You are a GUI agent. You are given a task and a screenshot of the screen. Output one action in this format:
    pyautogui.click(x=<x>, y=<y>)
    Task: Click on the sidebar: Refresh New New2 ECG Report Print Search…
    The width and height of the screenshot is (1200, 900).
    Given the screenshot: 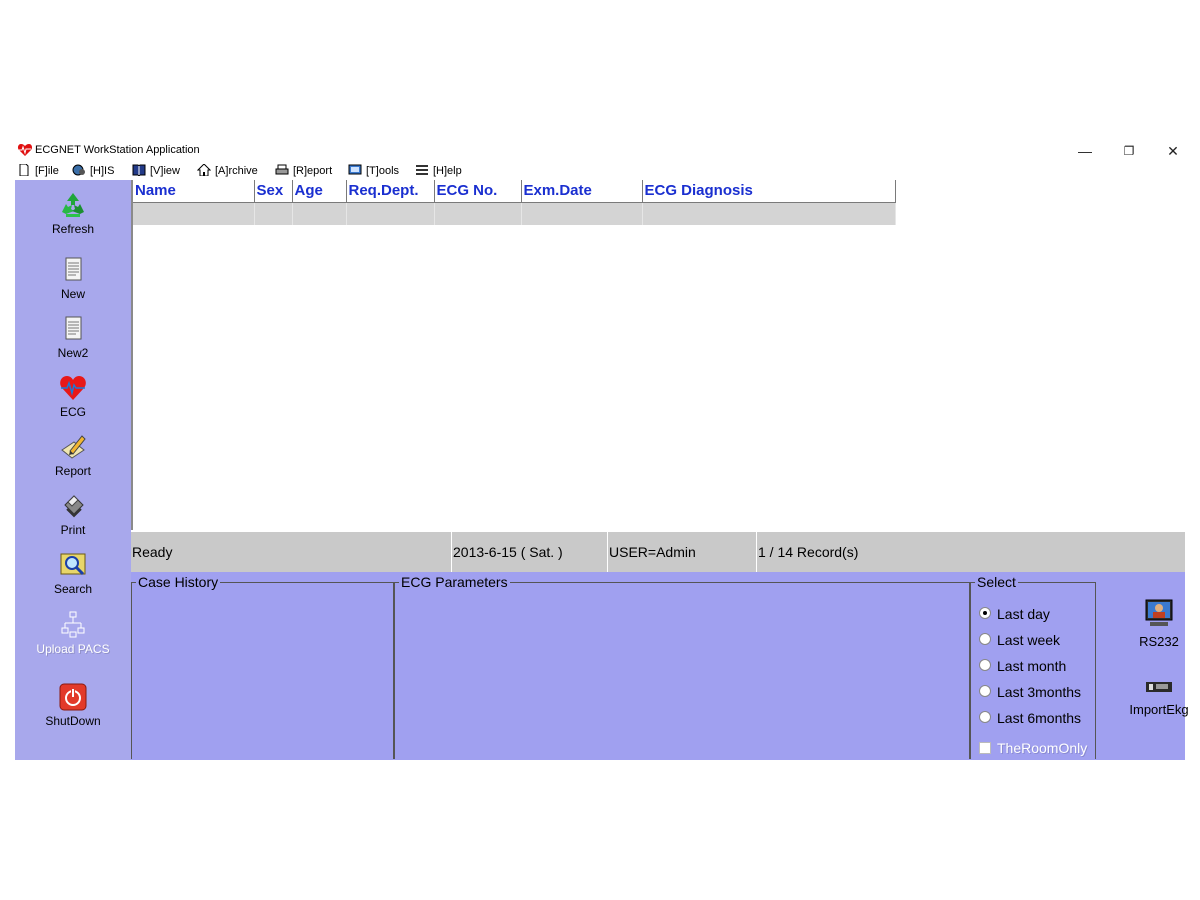 What is the action you would take?
    pyautogui.click(x=73, y=470)
    